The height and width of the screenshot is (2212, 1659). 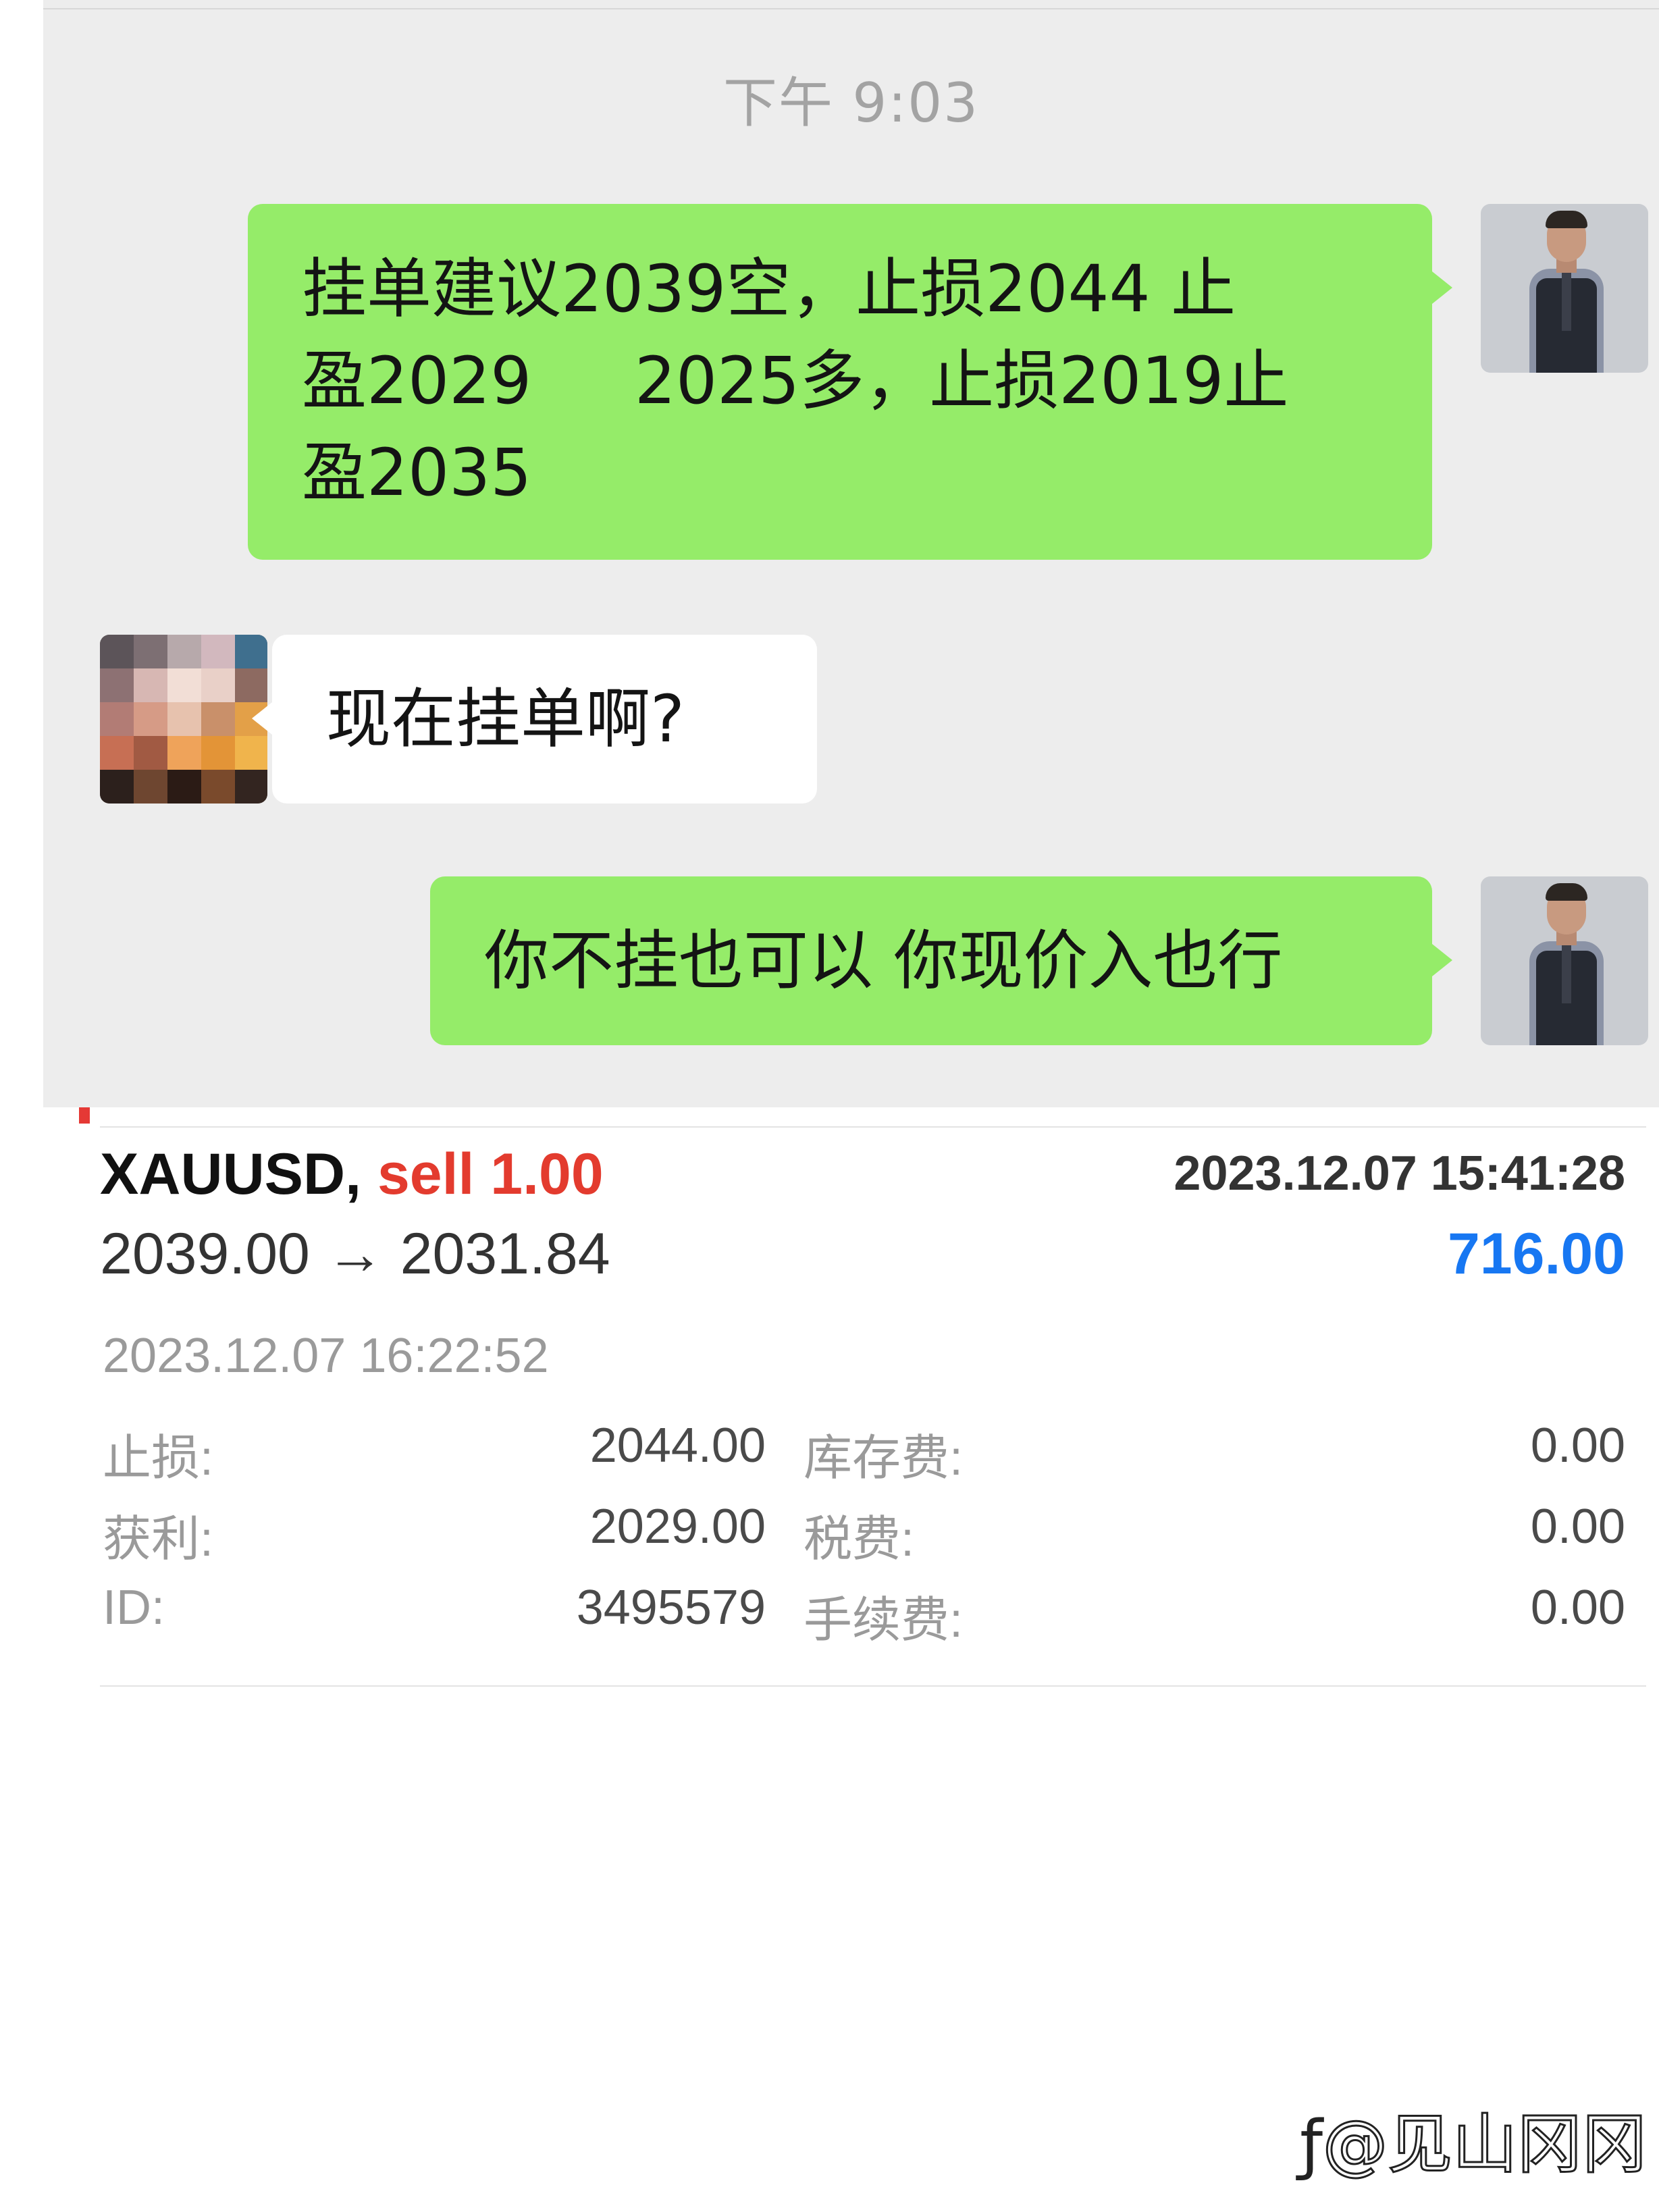 What do you see at coordinates (884, 1621) in the screenshot?
I see `commission-label: 手续费:` at bounding box center [884, 1621].